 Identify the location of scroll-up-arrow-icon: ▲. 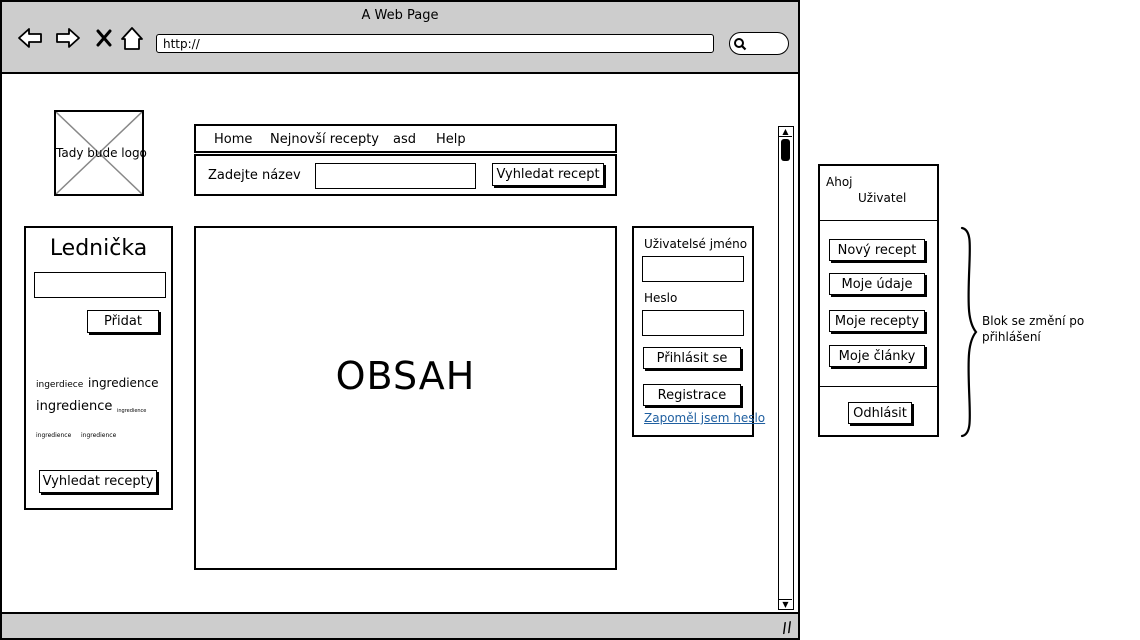
(785, 132).